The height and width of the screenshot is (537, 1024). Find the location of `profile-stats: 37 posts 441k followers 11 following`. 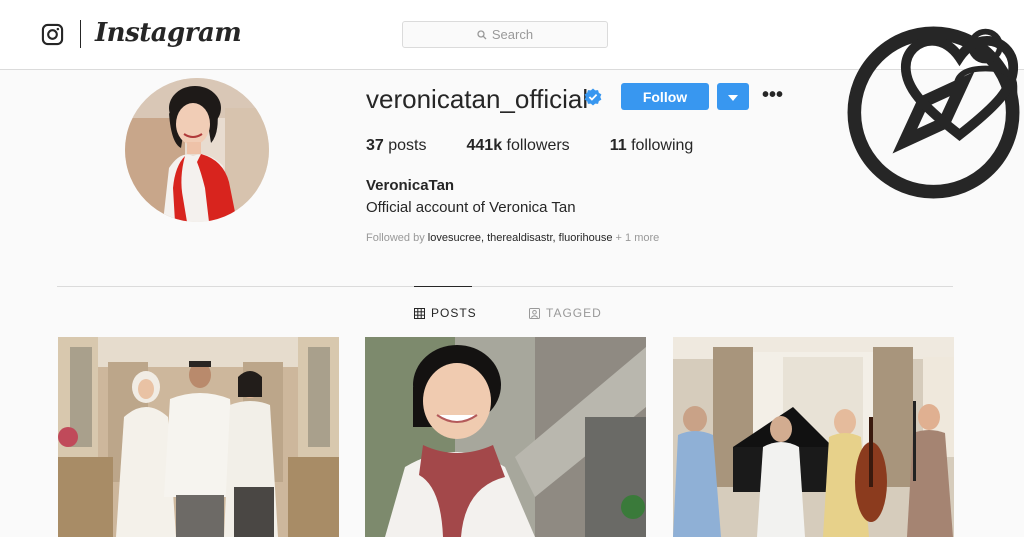

profile-stats: 37 posts 441k followers 11 following is located at coordinates (529, 146).